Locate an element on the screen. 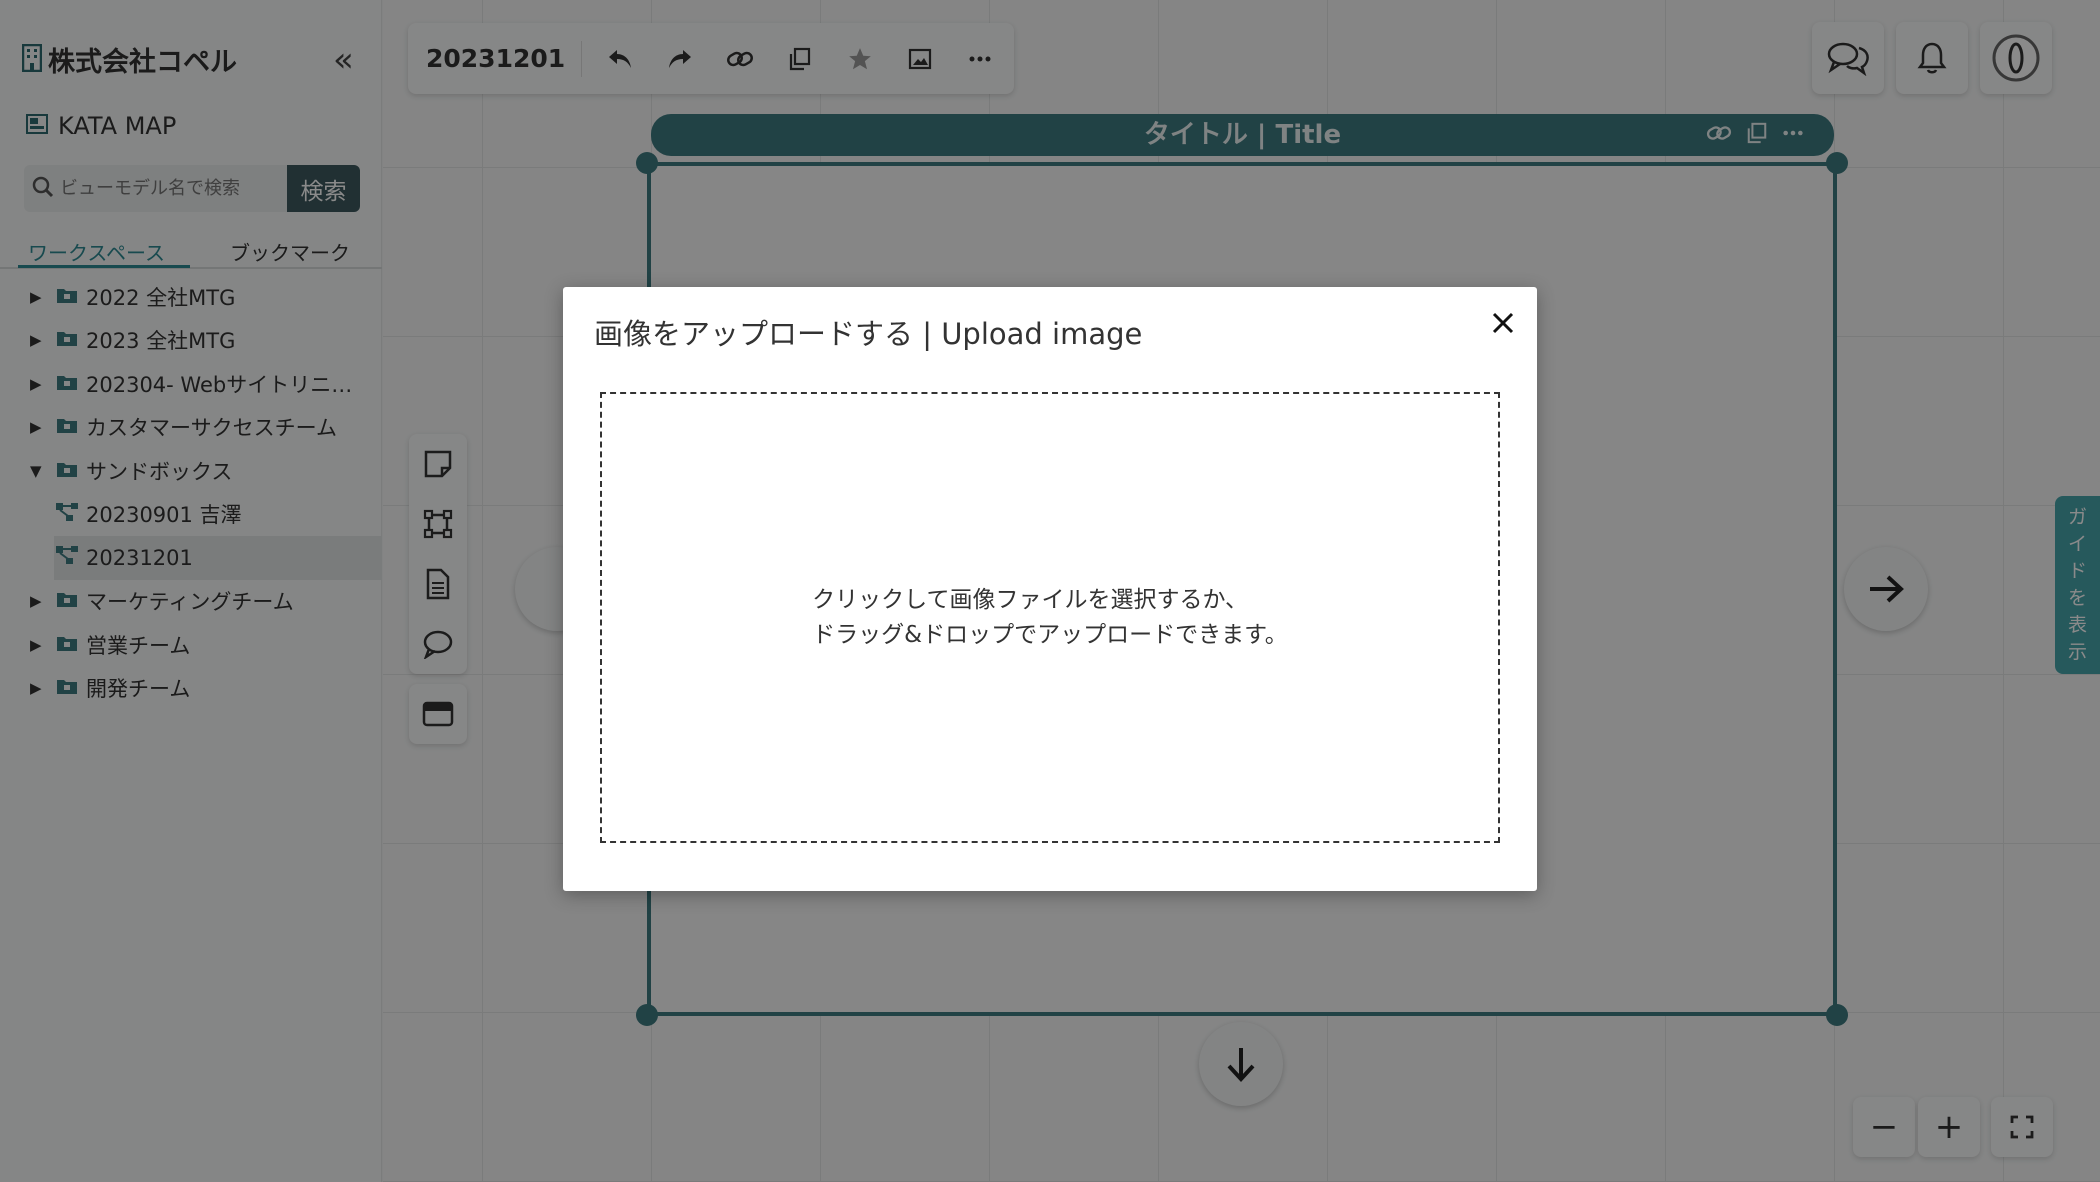 The height and width of the screenshot is (1182, 2100). dropzone-line: クリックして画像ファイルを選択するか、 is located at coordinates (1030, 599).